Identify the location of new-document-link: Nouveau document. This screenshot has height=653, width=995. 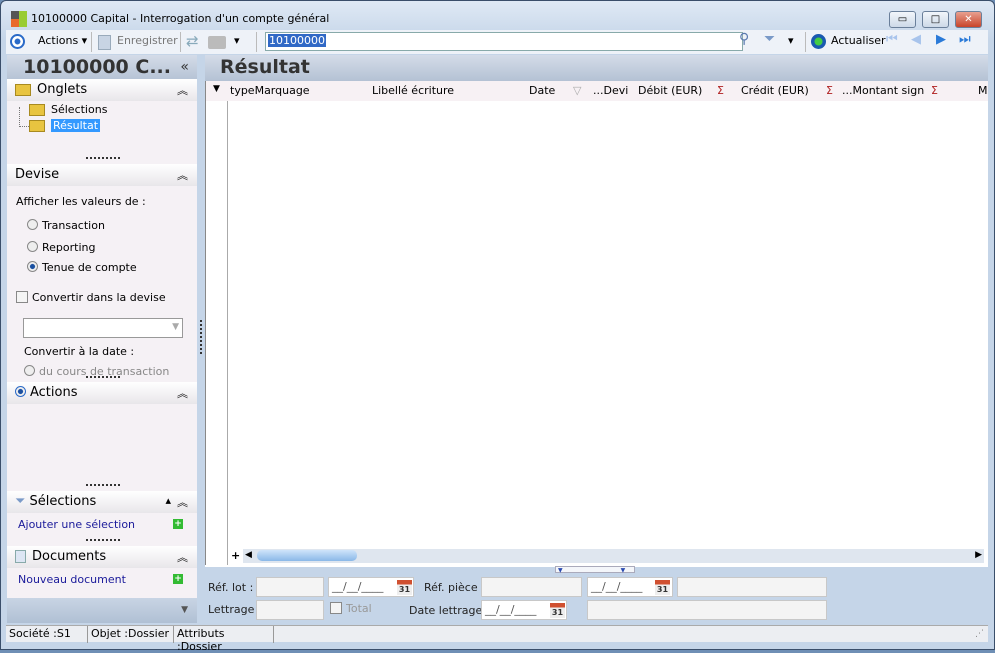
(72, 579).